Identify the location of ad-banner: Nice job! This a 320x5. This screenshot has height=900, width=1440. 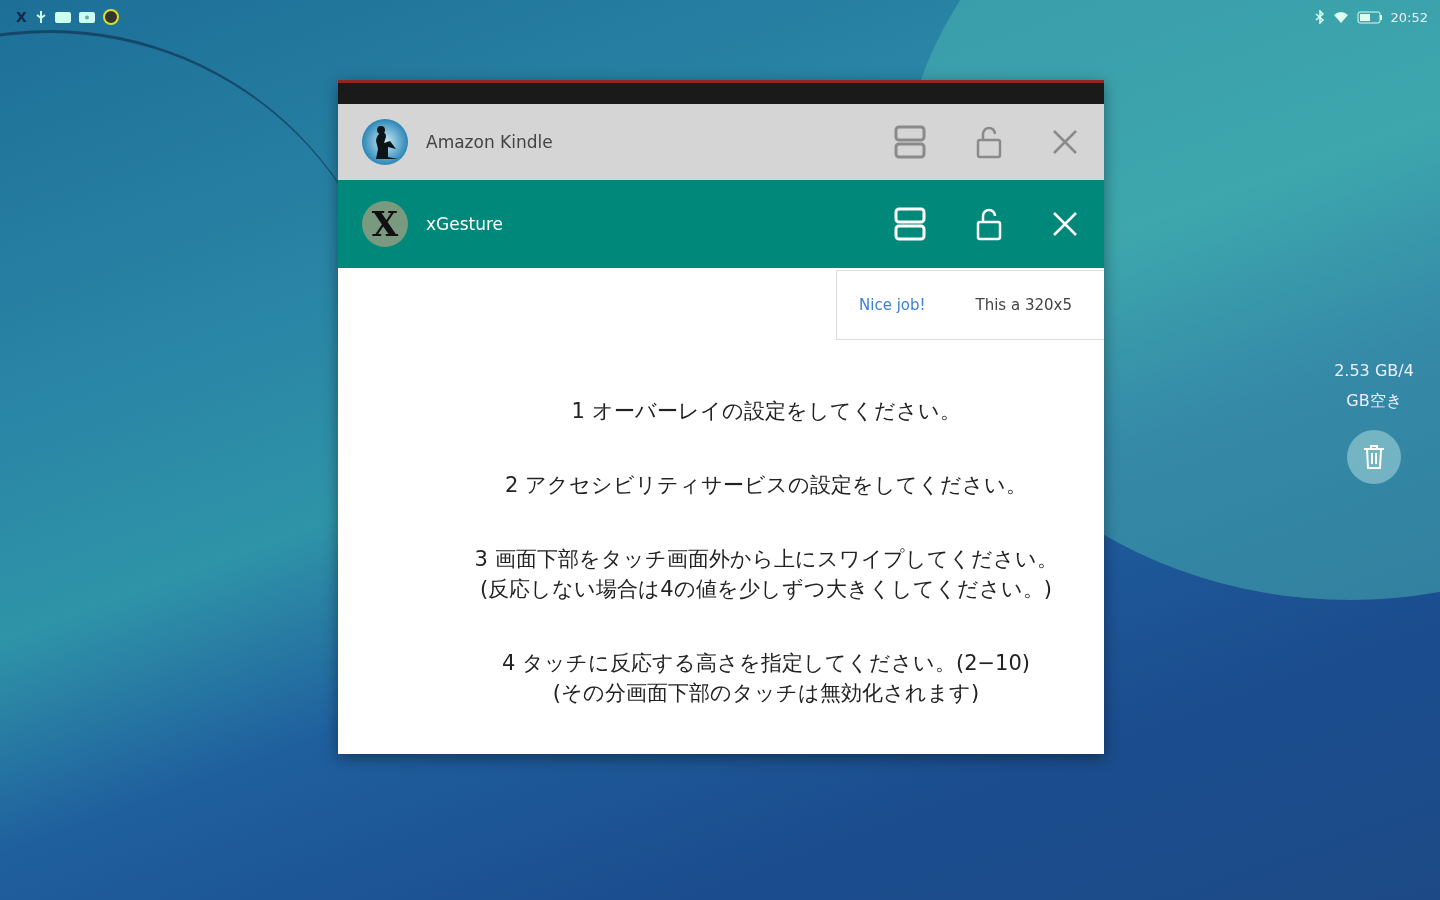
(970, 305).